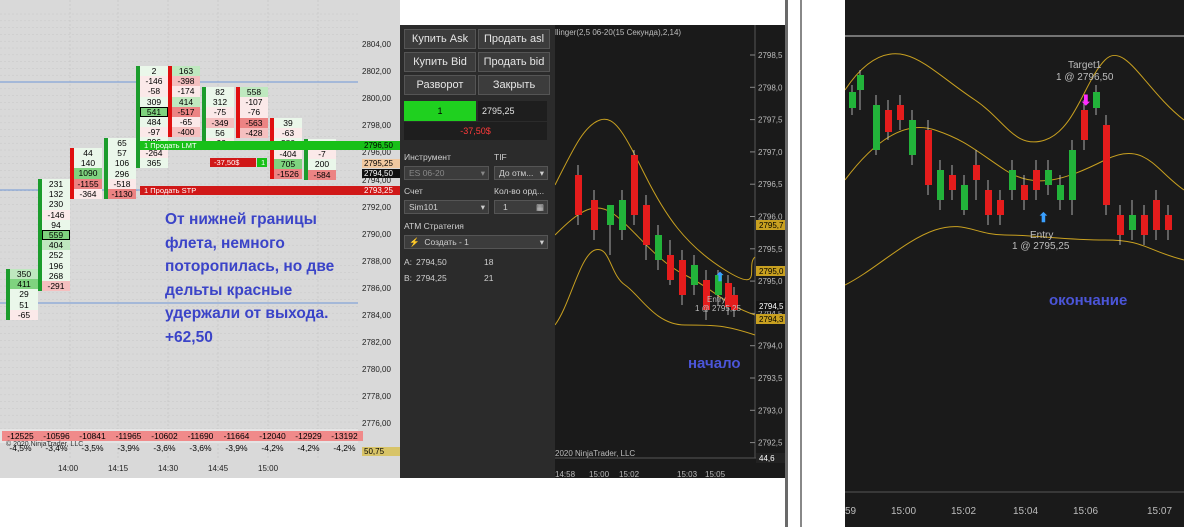  Describe the element at coordinates (541, 242) in the screenshot. I see `chevron-down-icon: ▾` at that location.